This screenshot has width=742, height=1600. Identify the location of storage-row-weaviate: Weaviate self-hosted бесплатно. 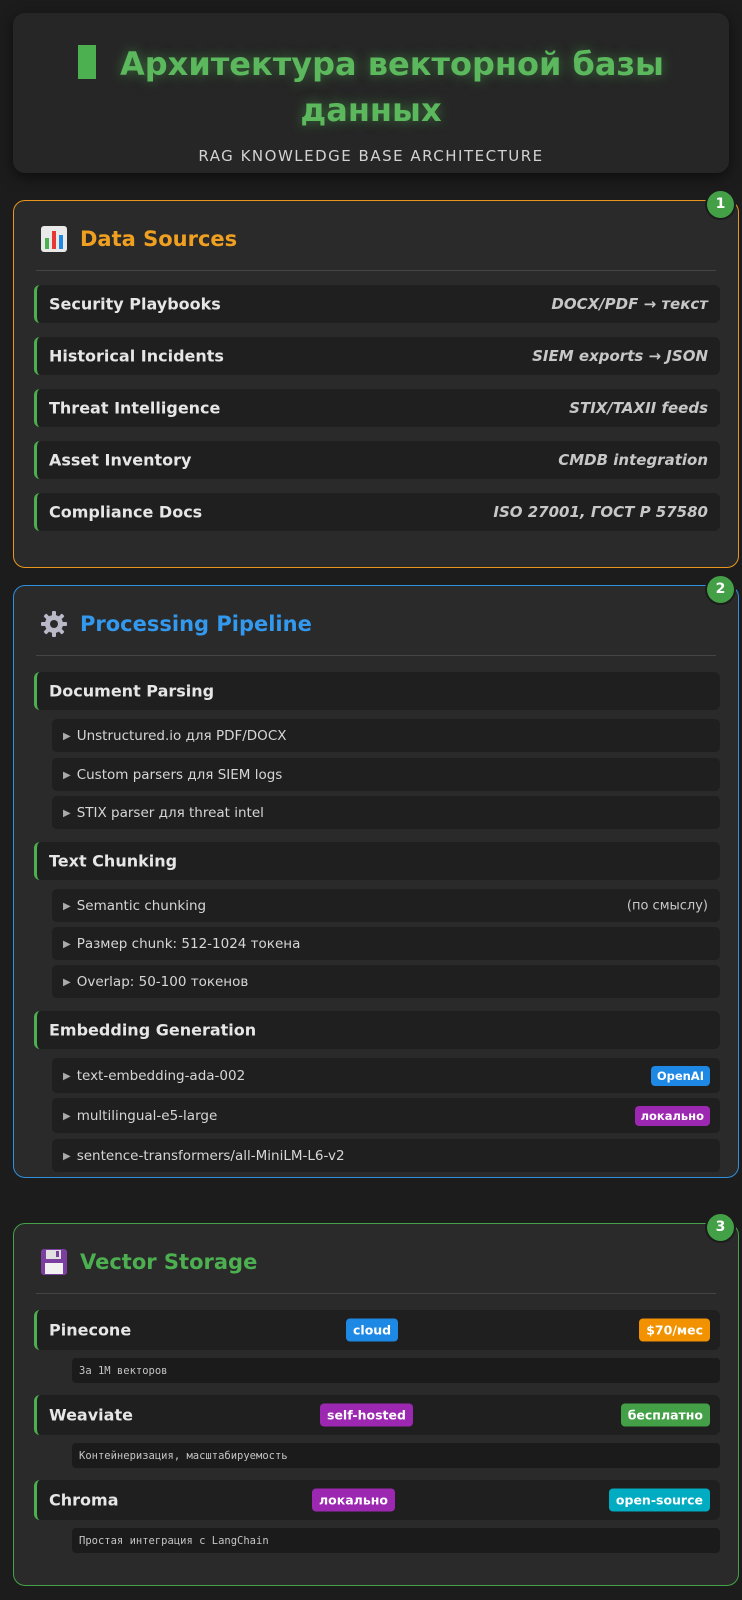
(377, 1415).